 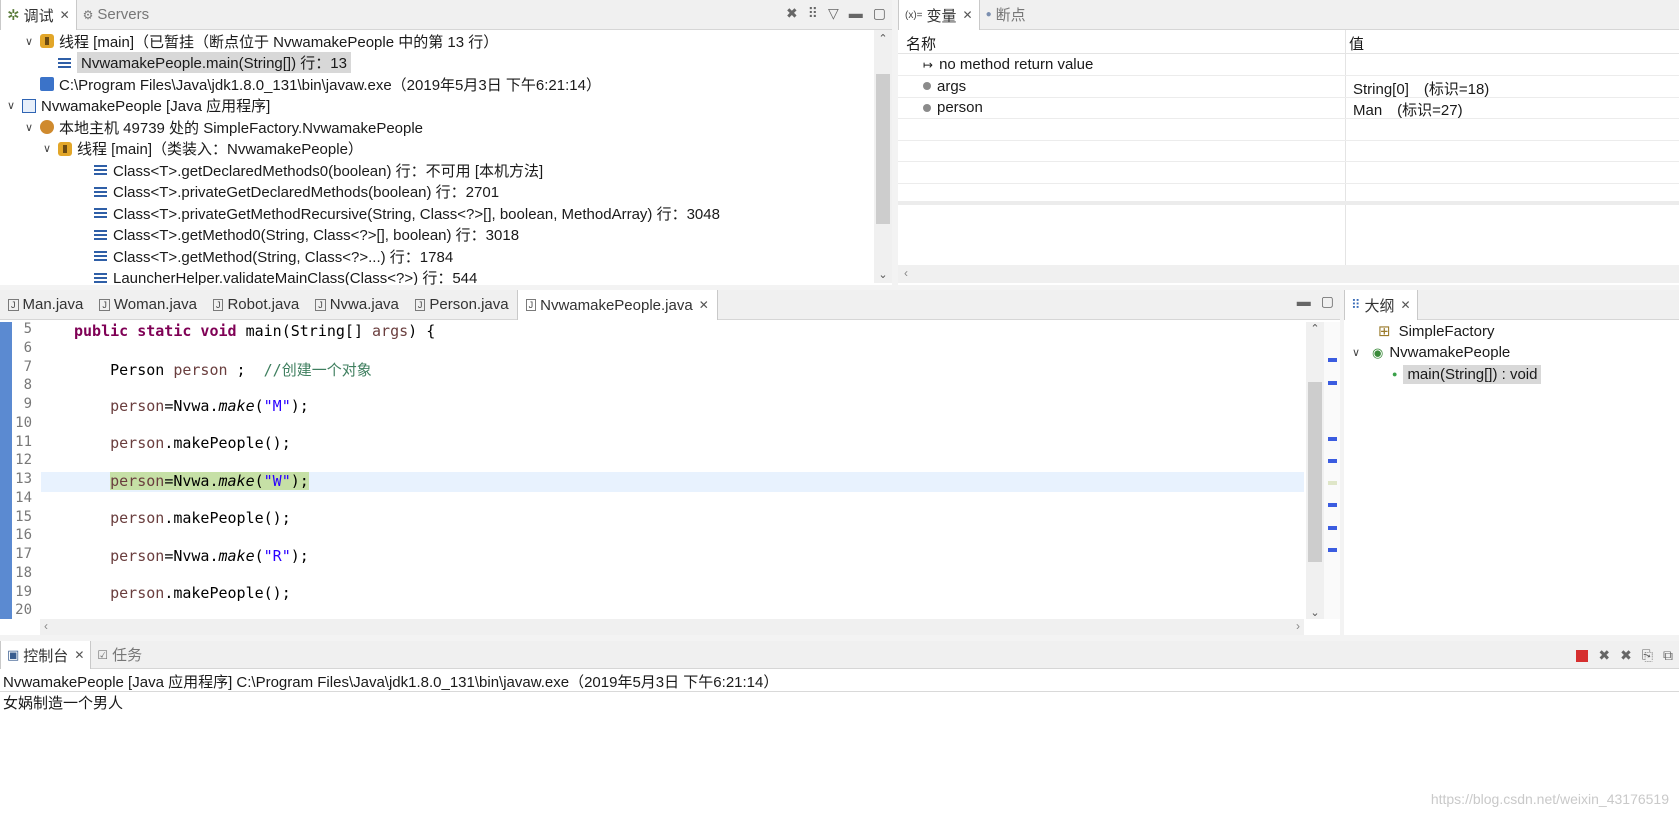 What do you see at coordinates (1298, 626) in the screenshot?
I see `scroll-right-icon: ›` at bounding box center [1298, 626].